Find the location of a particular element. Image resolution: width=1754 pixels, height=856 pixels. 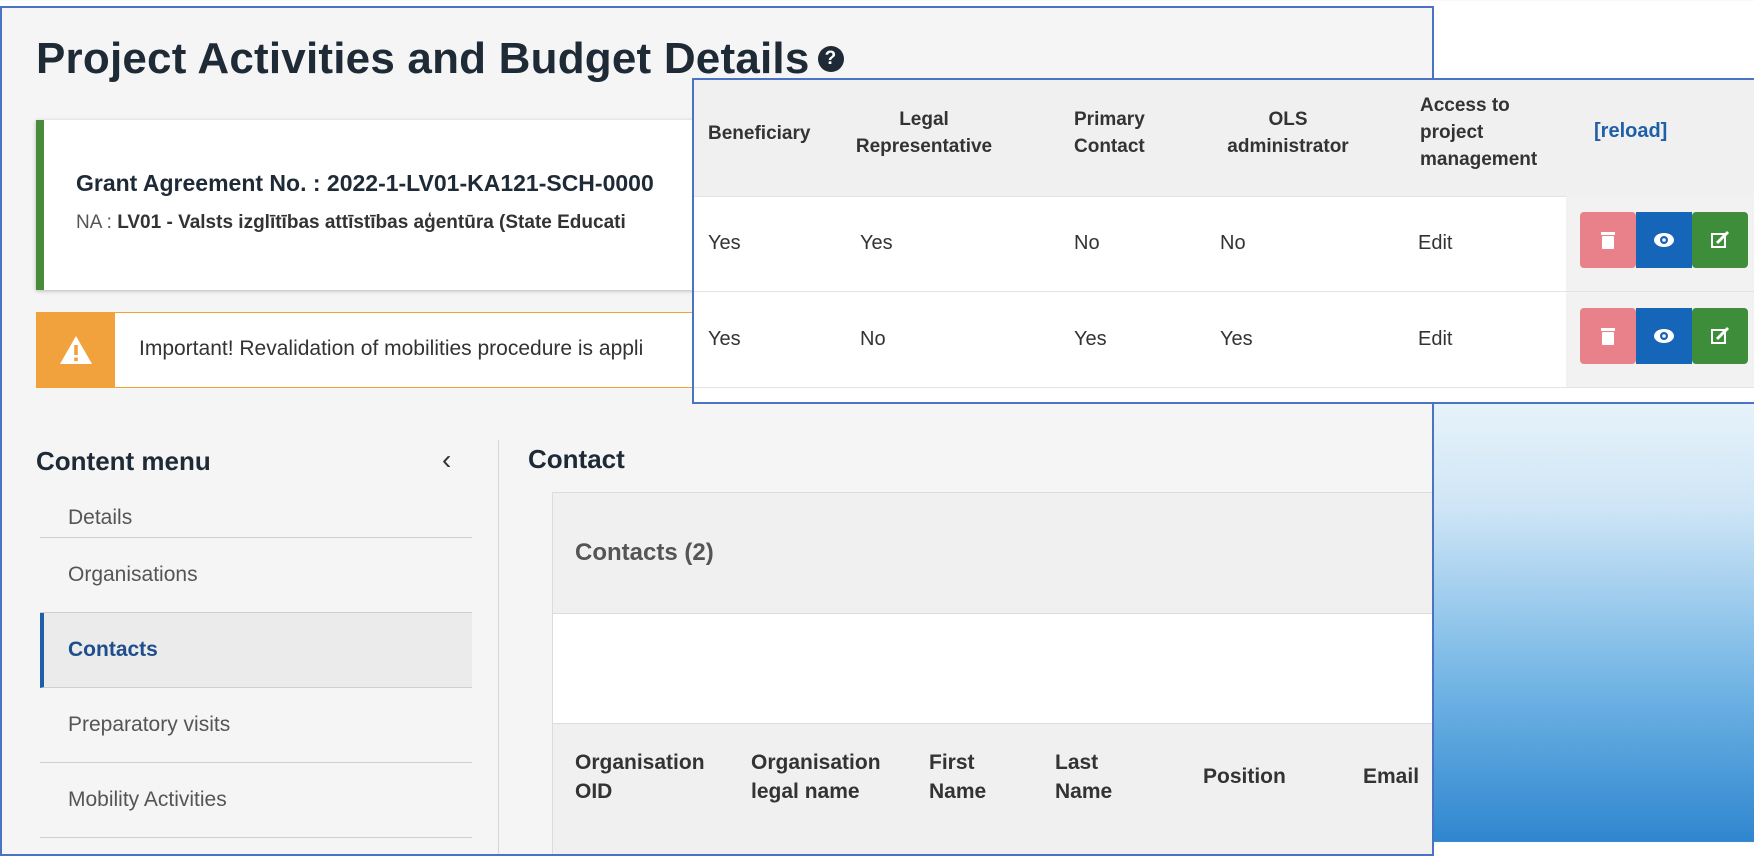

table-row: Yes No Yes Yes Edit is located at coordinates (1224, 340).